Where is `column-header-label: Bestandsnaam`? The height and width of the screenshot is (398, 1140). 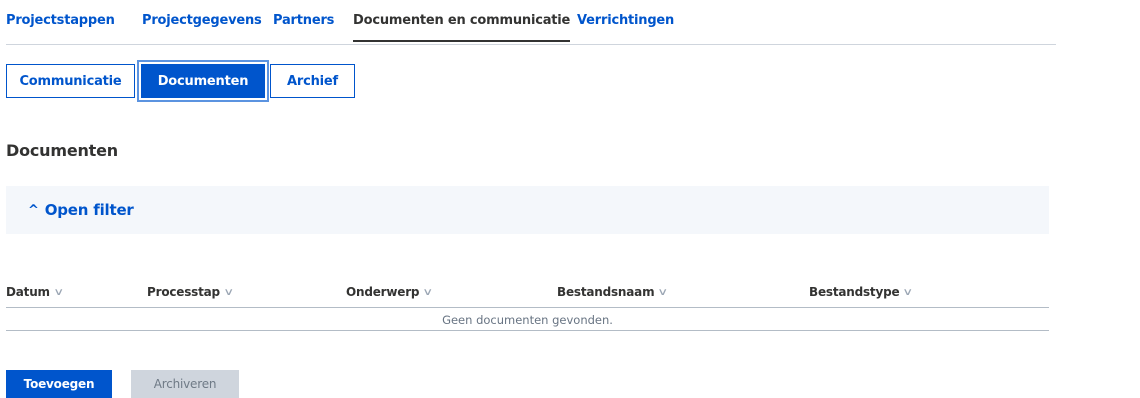 column-header-label: Bestandsnaam is located at coordinates (606, 292).